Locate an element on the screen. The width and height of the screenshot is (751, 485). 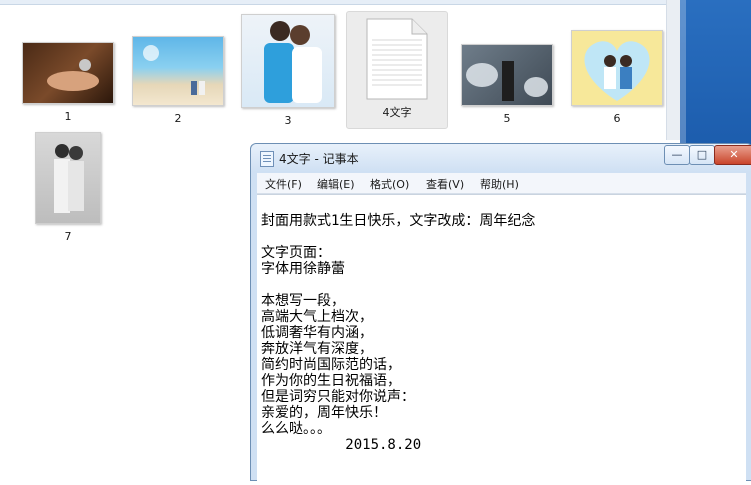
file-label: 1 is located at coordinates (68, 116).